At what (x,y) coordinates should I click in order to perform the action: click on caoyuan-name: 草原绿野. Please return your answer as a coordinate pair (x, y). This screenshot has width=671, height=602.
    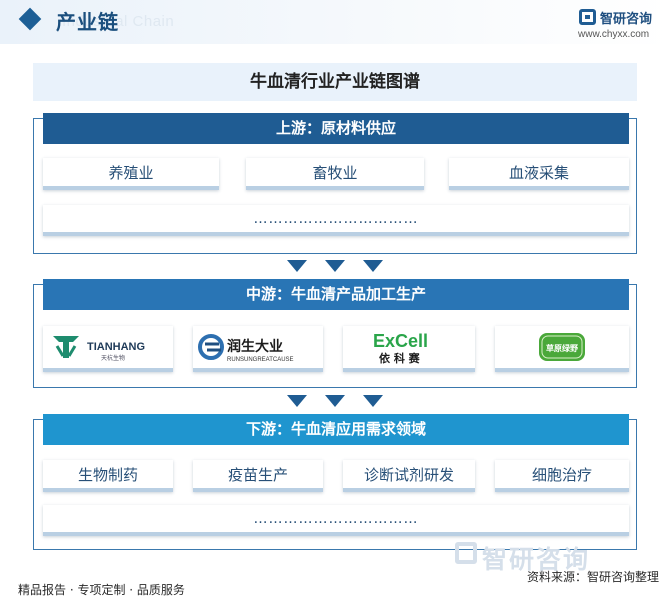
    Looking at the image, I should click on (562, 348).